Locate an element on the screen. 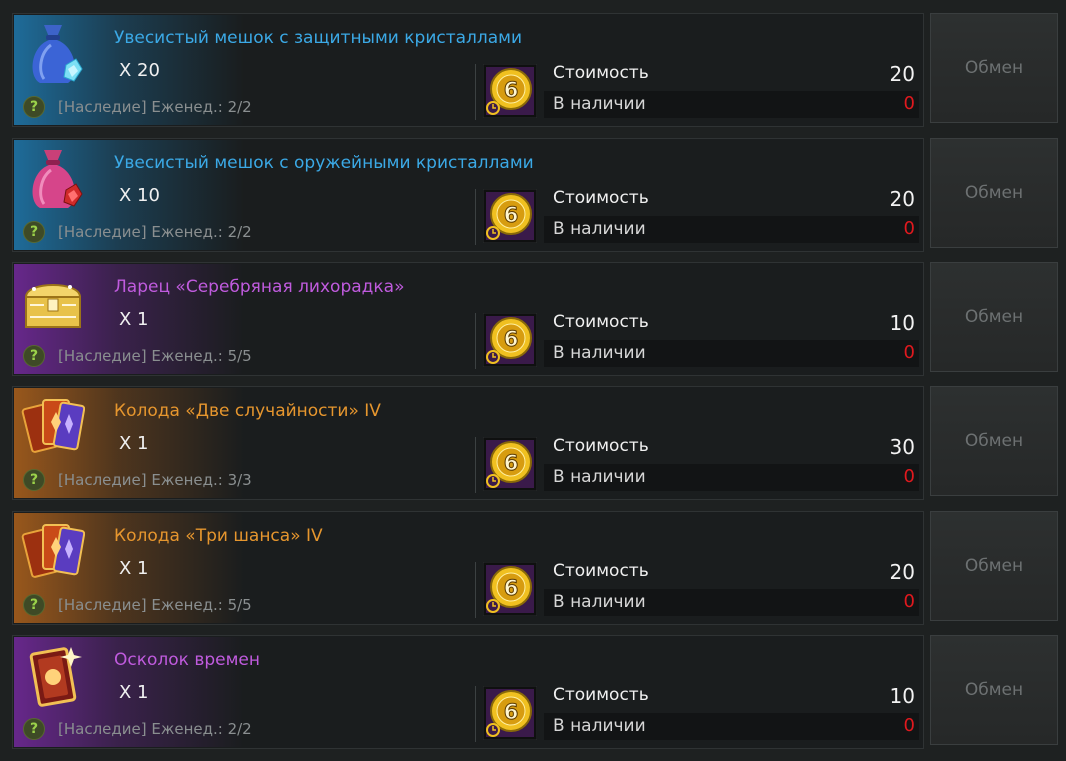 The height and width of the screenshot is (761, 1066). time-shard-card-icon is located at coordinates (53, 676).